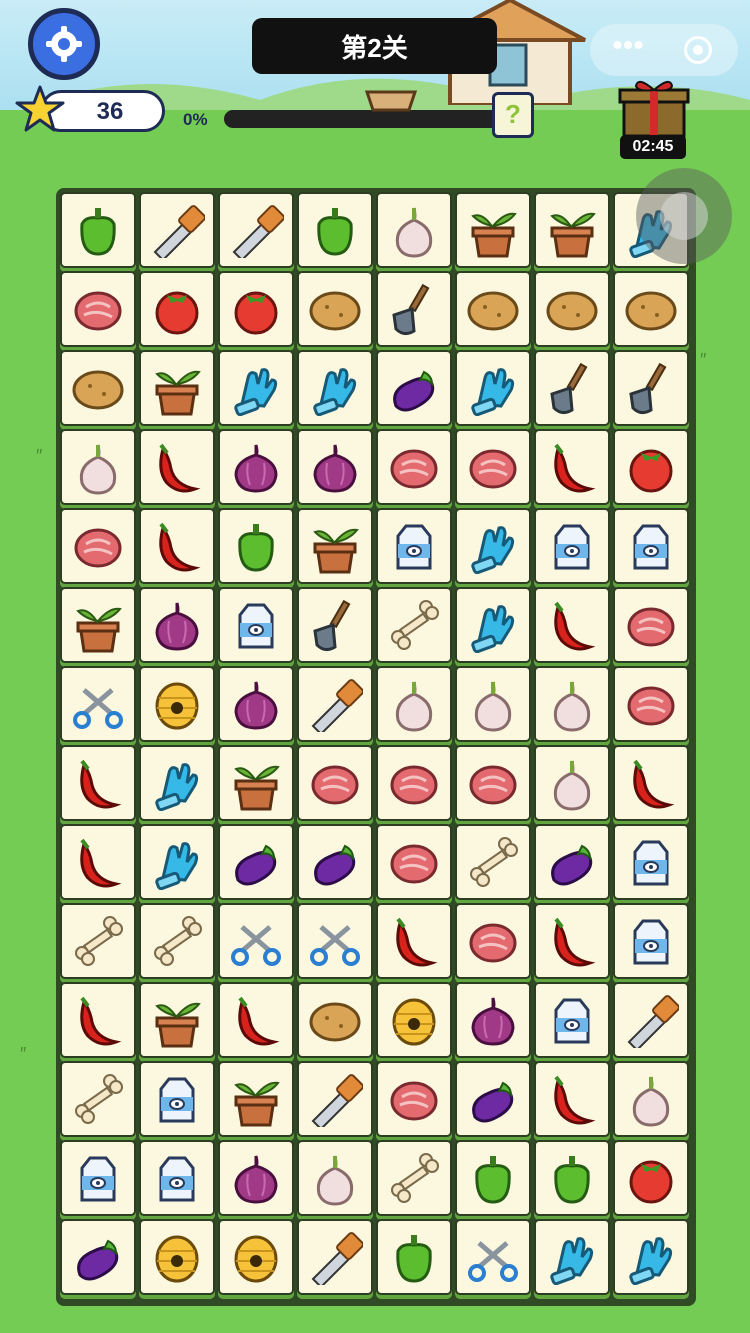  Describe the element at coordinates (654, 107) in the screenshot. I see `gift-icon` at that location.